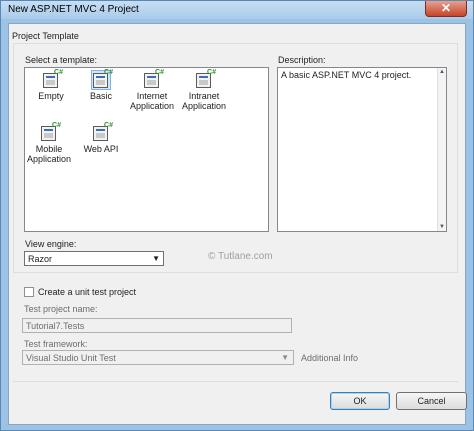 The height and width of the screenshot is (431, 474). Describe the element at coordinates (360, 401) in the screenshot. I see `ok-button: OK` at that location.